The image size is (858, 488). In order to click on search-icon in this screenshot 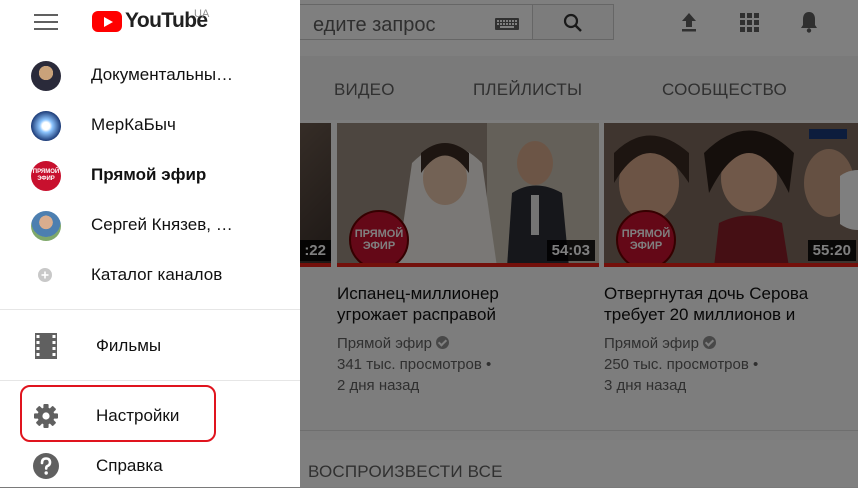, I will do `click(572, 22)`.